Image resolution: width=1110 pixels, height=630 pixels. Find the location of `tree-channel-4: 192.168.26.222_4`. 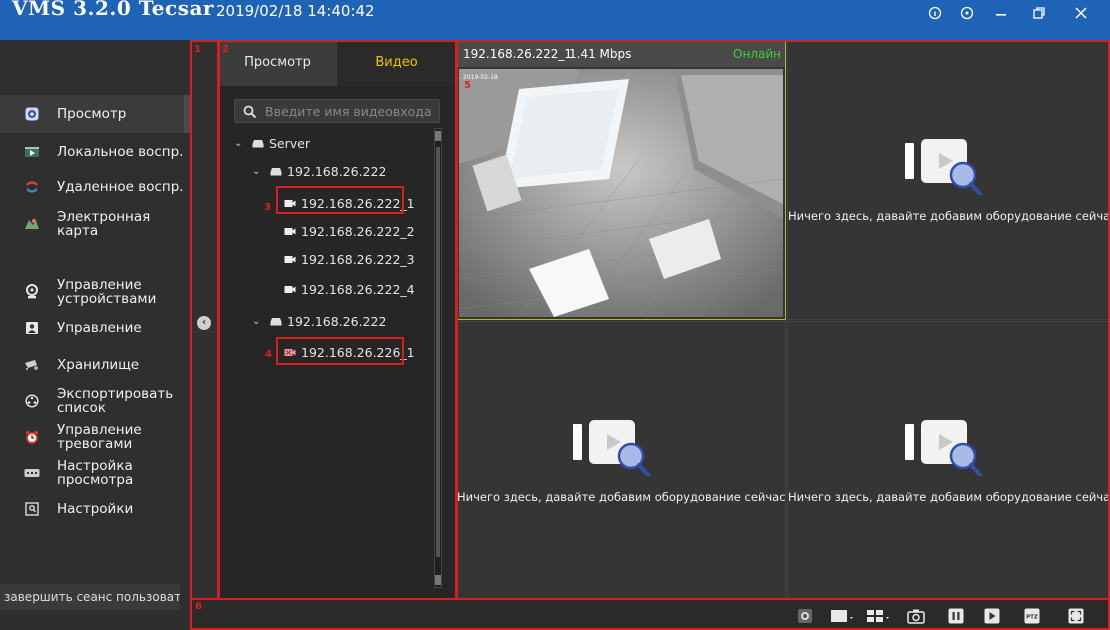

tree-channel-4: 192.168.26.222_4 is located at coordinates (349, 289).